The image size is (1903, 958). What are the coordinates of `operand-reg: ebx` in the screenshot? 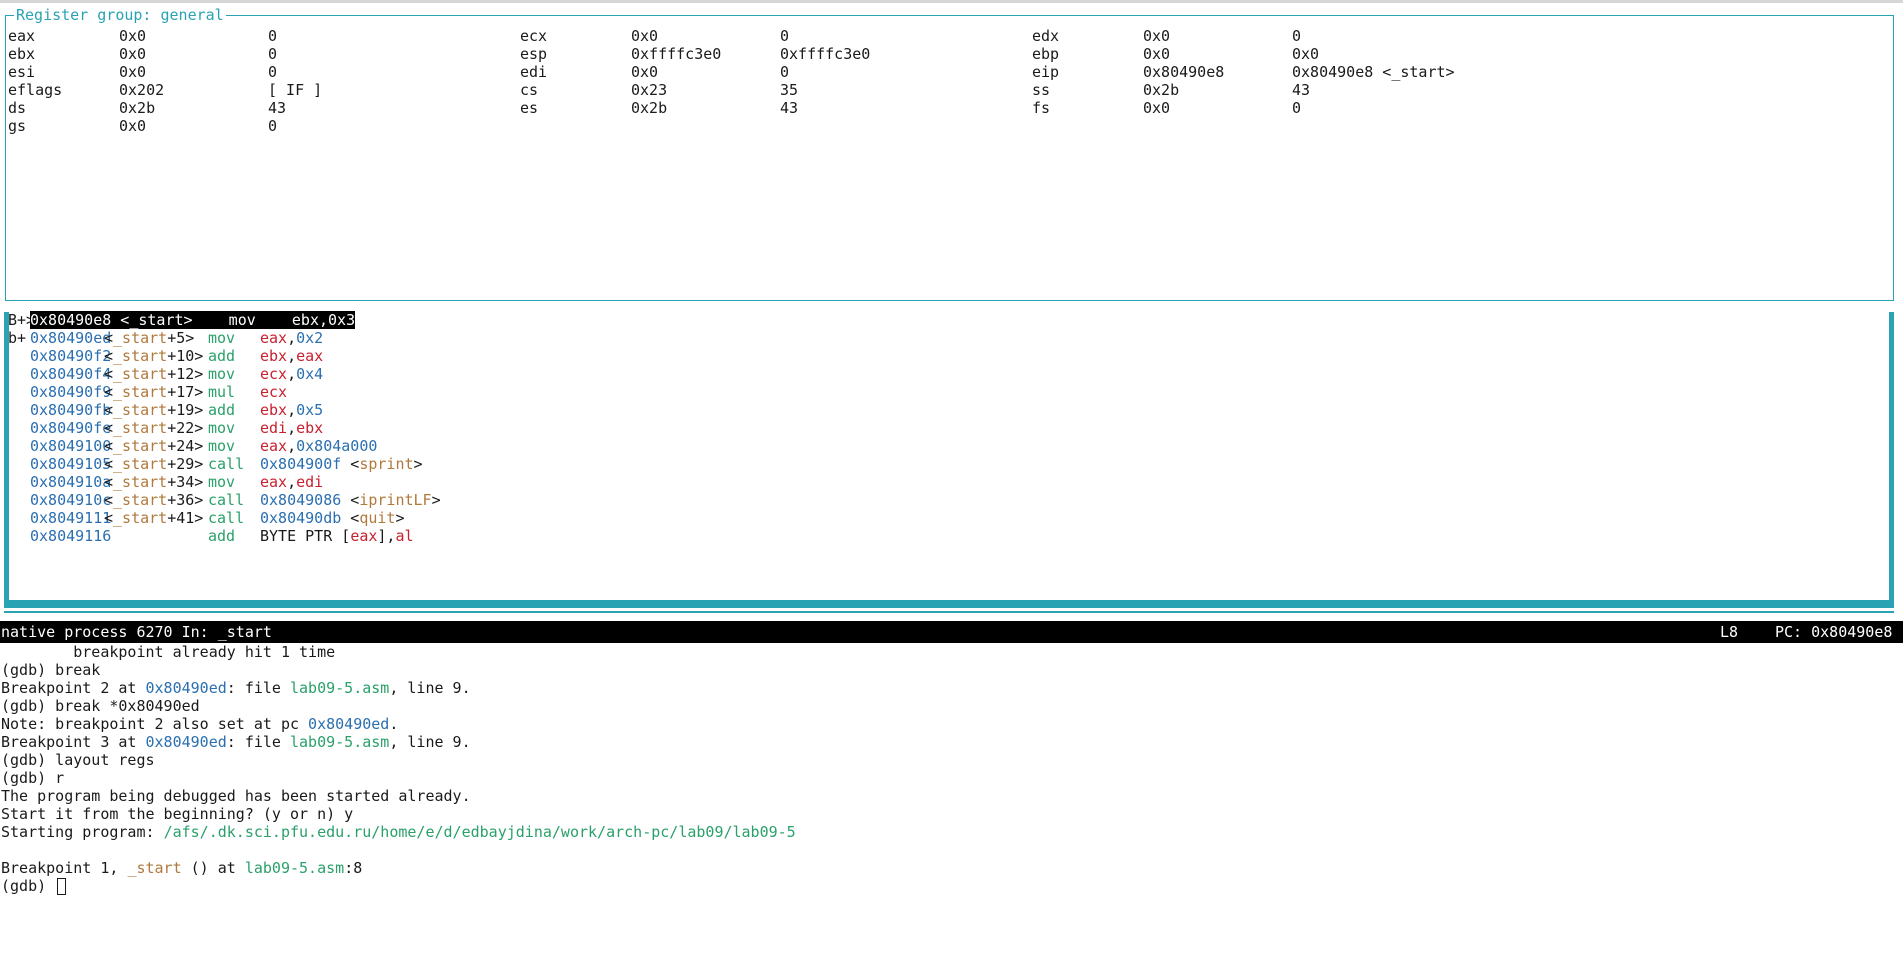 It's located at (274, 410).